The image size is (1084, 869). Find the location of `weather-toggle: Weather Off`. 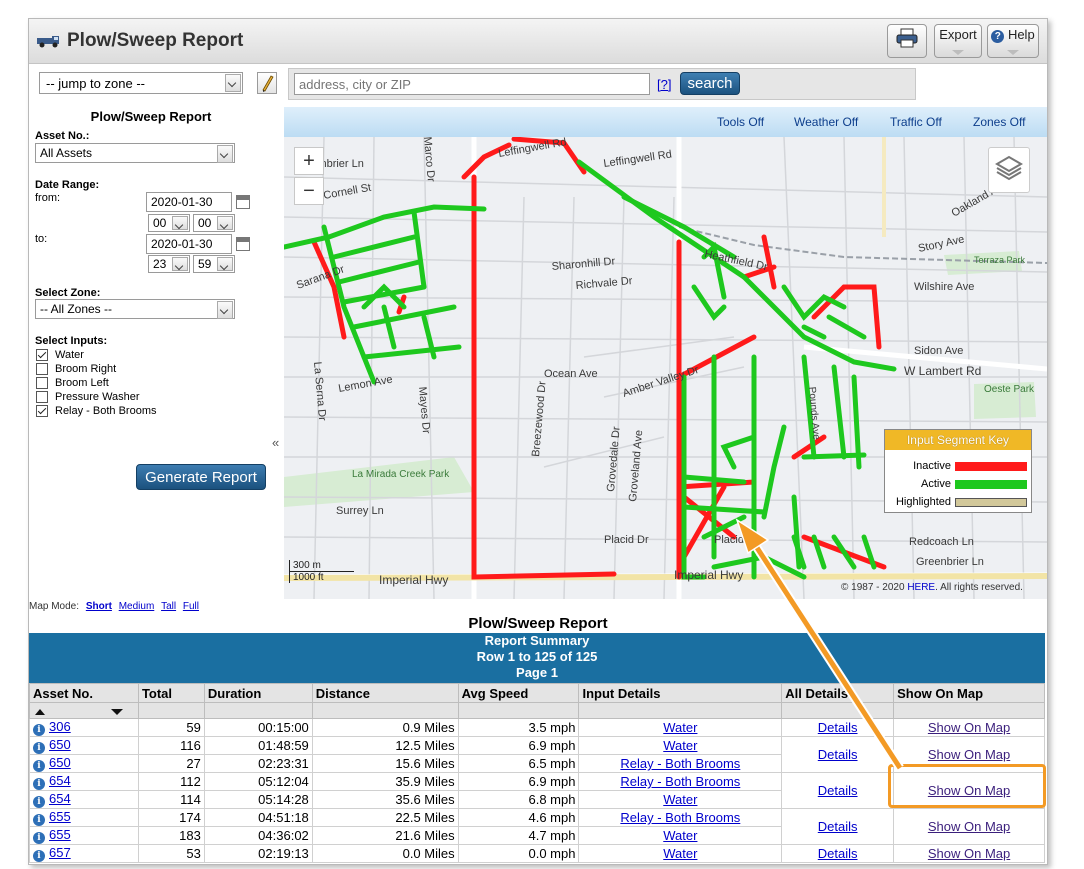

weather-toggle: Weather Off is located at coordinates (826, 122).